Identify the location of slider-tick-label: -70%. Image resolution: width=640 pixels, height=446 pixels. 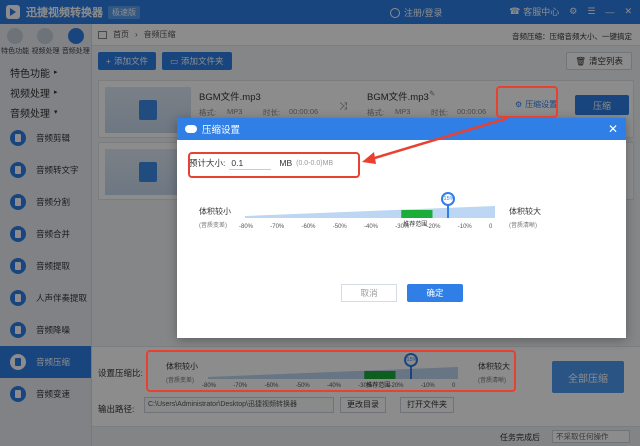
(277, 227).